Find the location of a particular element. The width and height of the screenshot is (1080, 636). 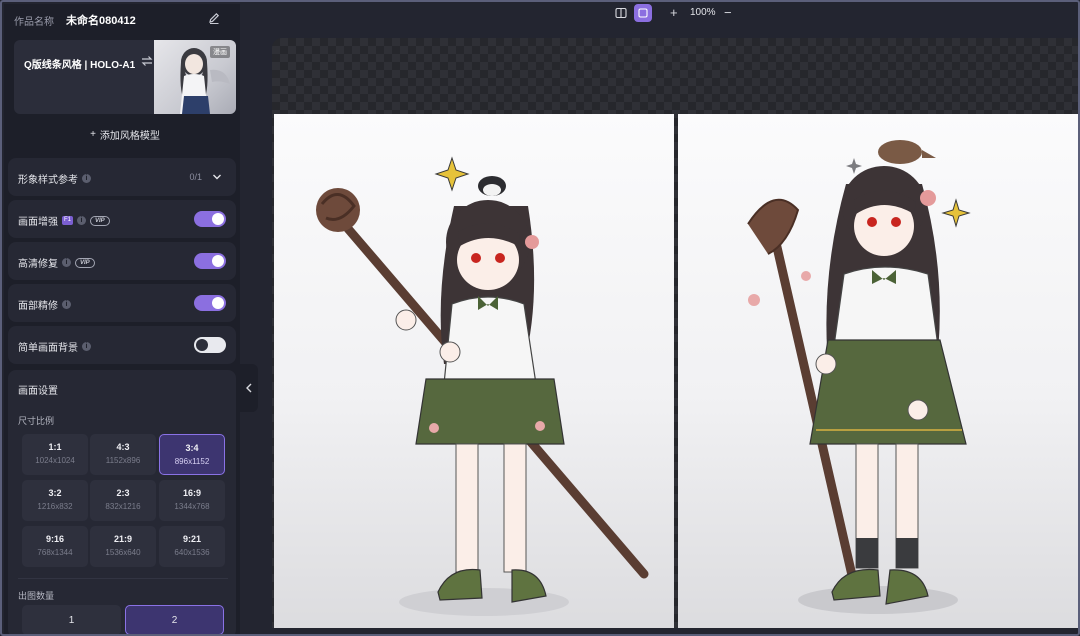

ratio-size: 896x1152 is located at coordinates (192, 461).